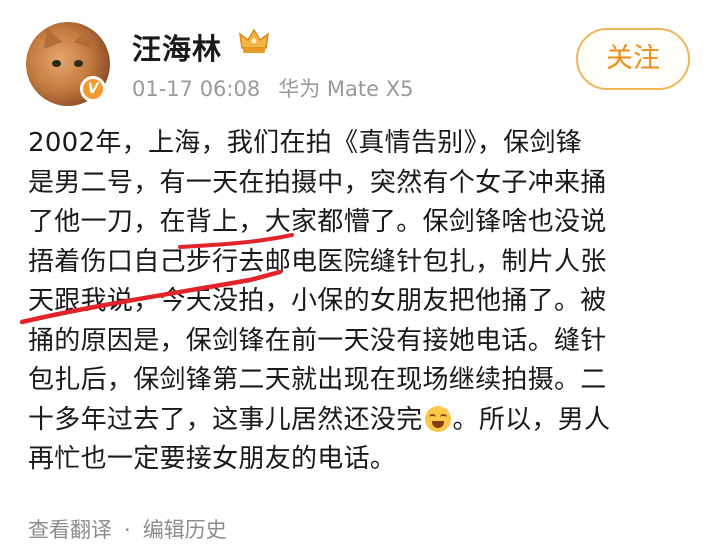 This screenshot has width=720, height=558. I want to click on post-line: 捅的原因是，保剑锋在前一天没有接她电话。缝针, so click(317, 340).